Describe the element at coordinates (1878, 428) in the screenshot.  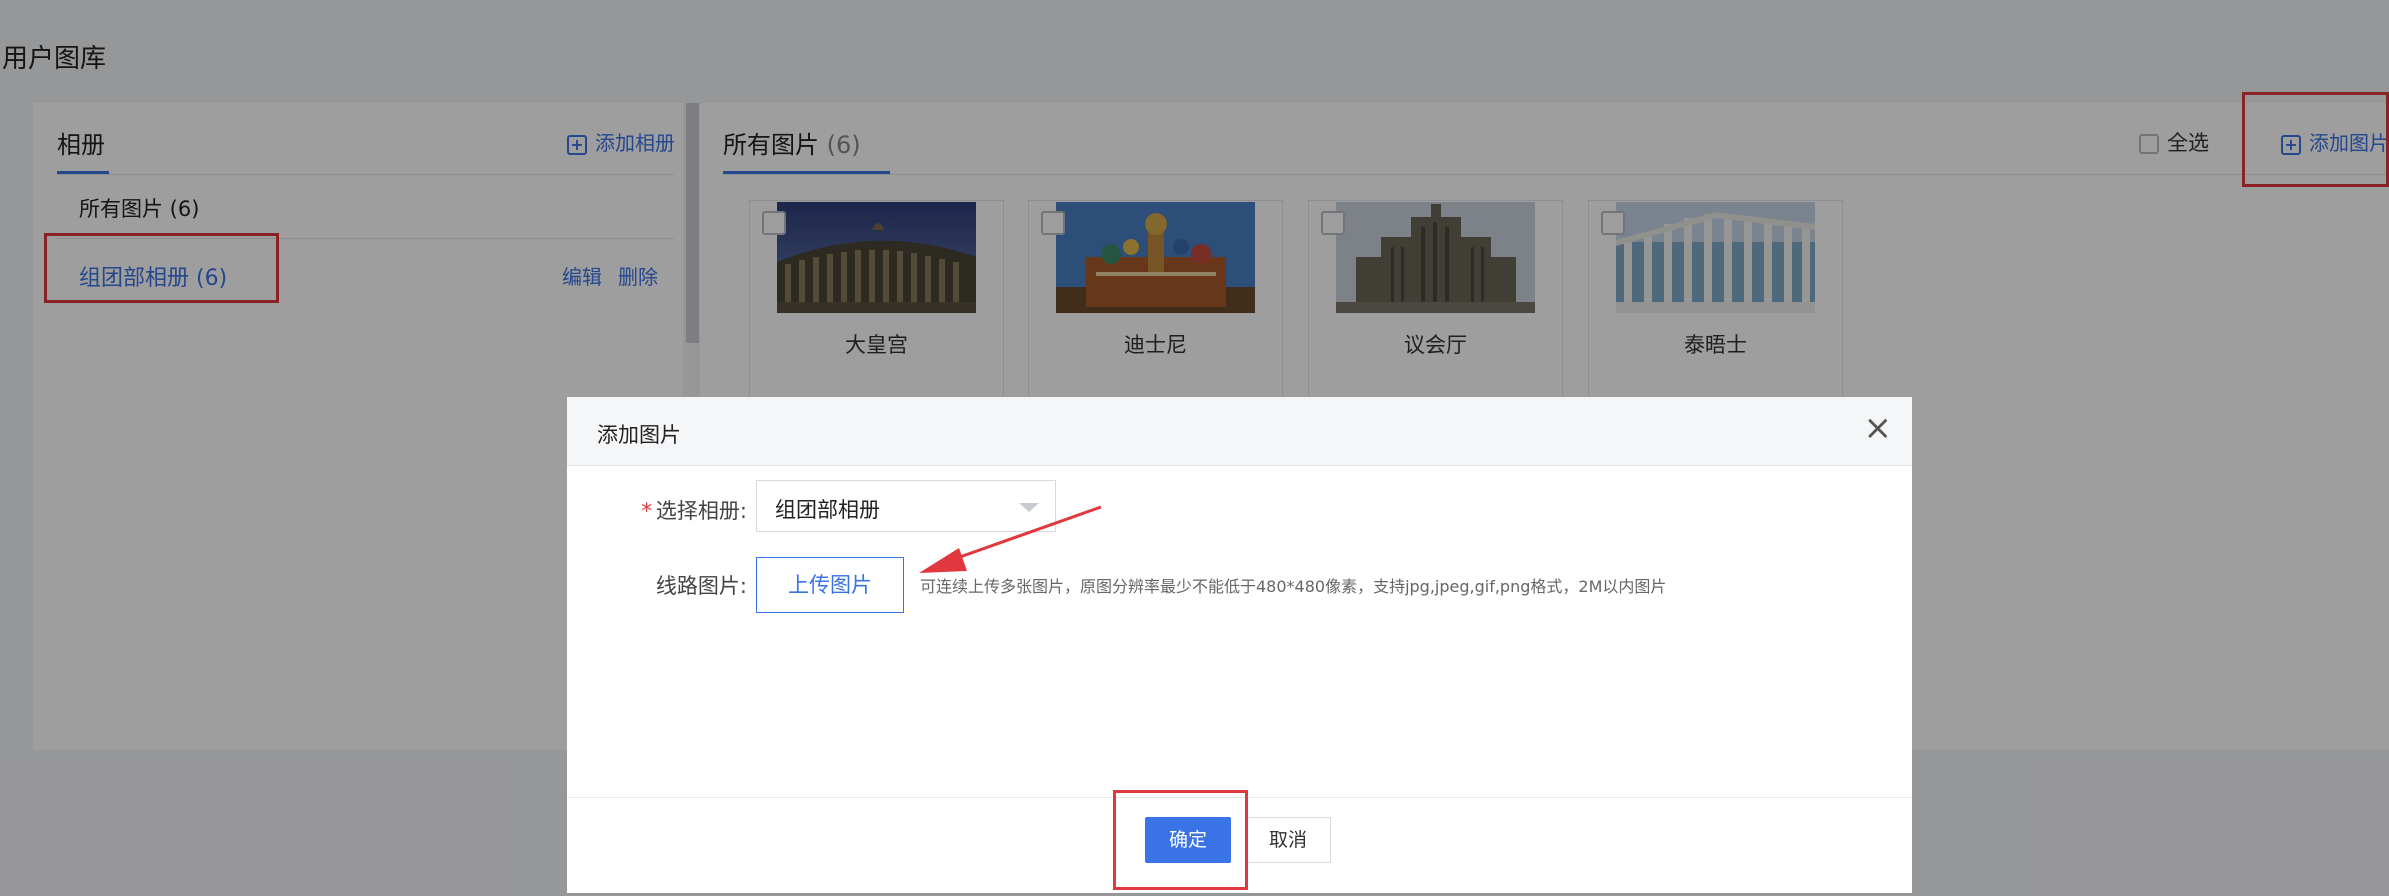
I see `close-icon: ×` at that location.